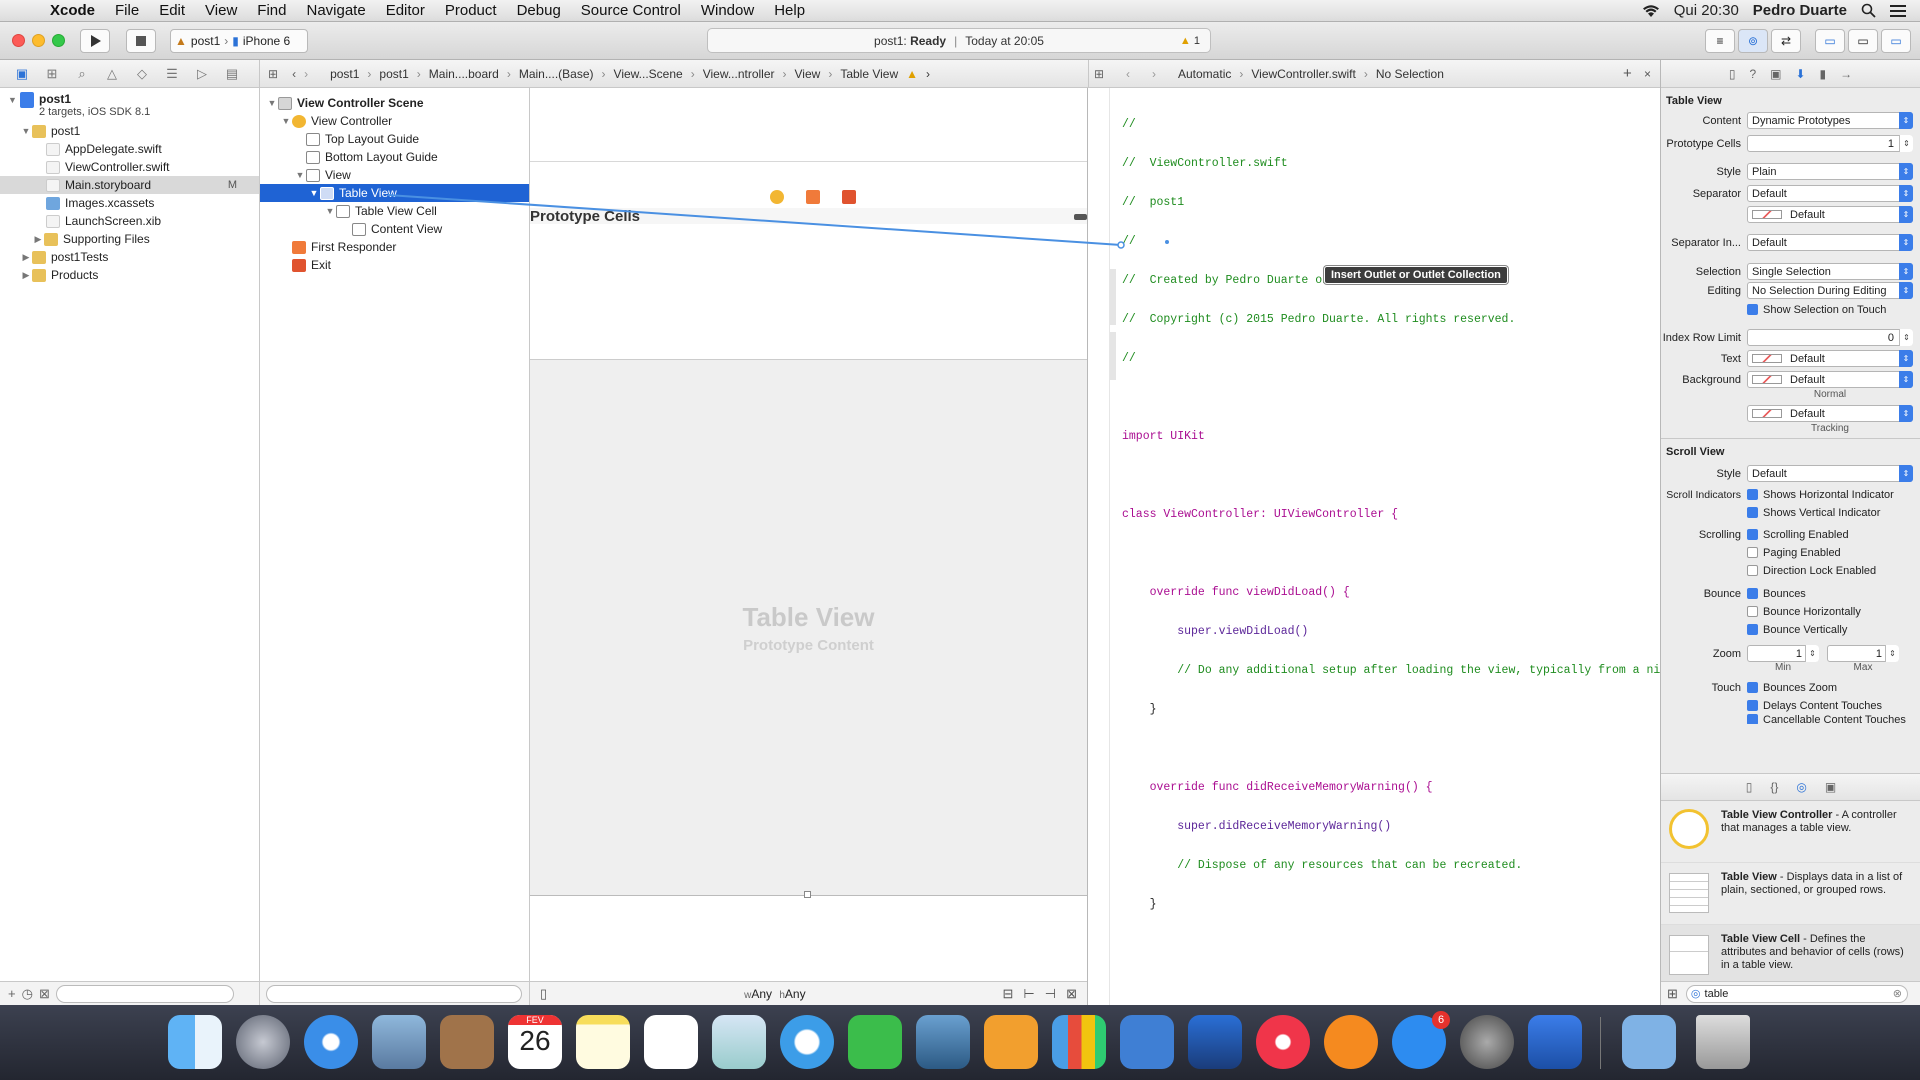  I want to click on facetime-icon, so click(875, 1042).